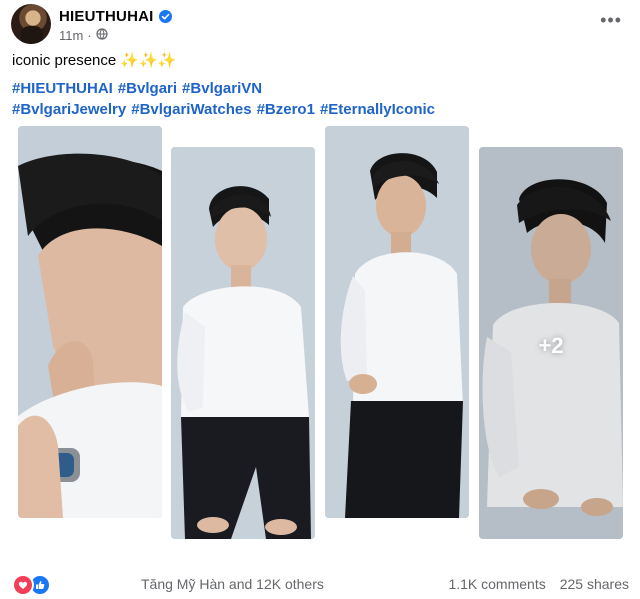  Describe the element at coordinates (551, 345) in the screenshot. I see `more-photos-count: +2` at that location.